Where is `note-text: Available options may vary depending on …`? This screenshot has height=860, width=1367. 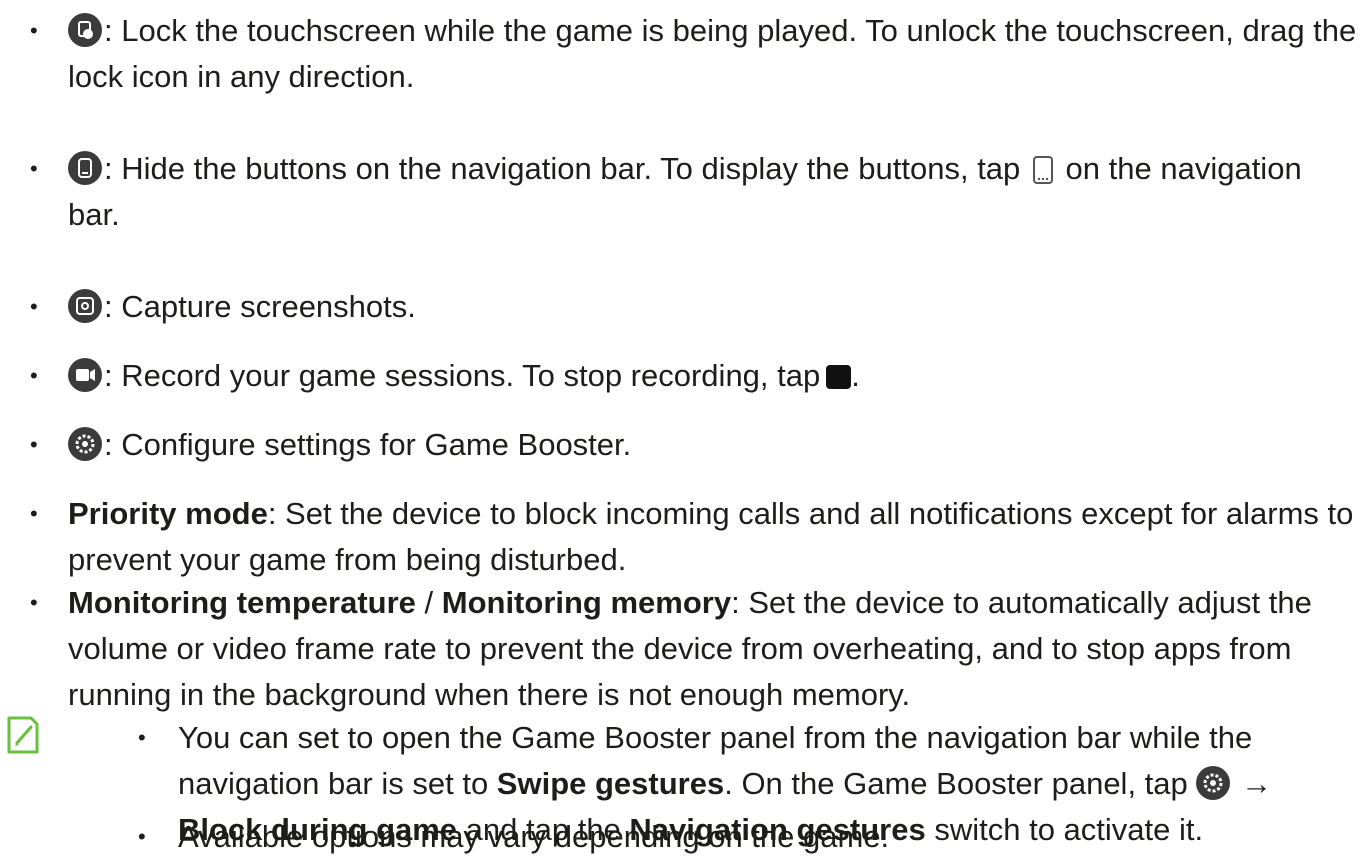 note-text: Available options may vary depending on … is located at coordinates (768, 837).